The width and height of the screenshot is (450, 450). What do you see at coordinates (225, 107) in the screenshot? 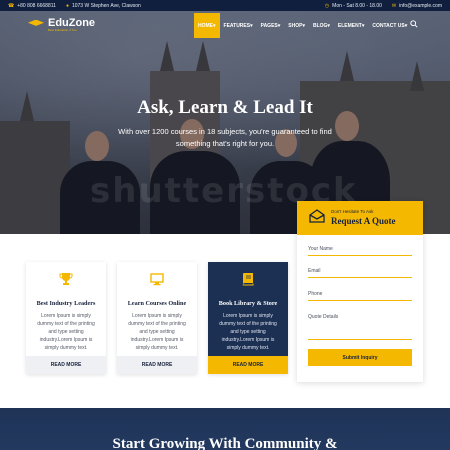
I see `hero-title: Ask, Learn & Lead It` at bounding box center [225, 107].